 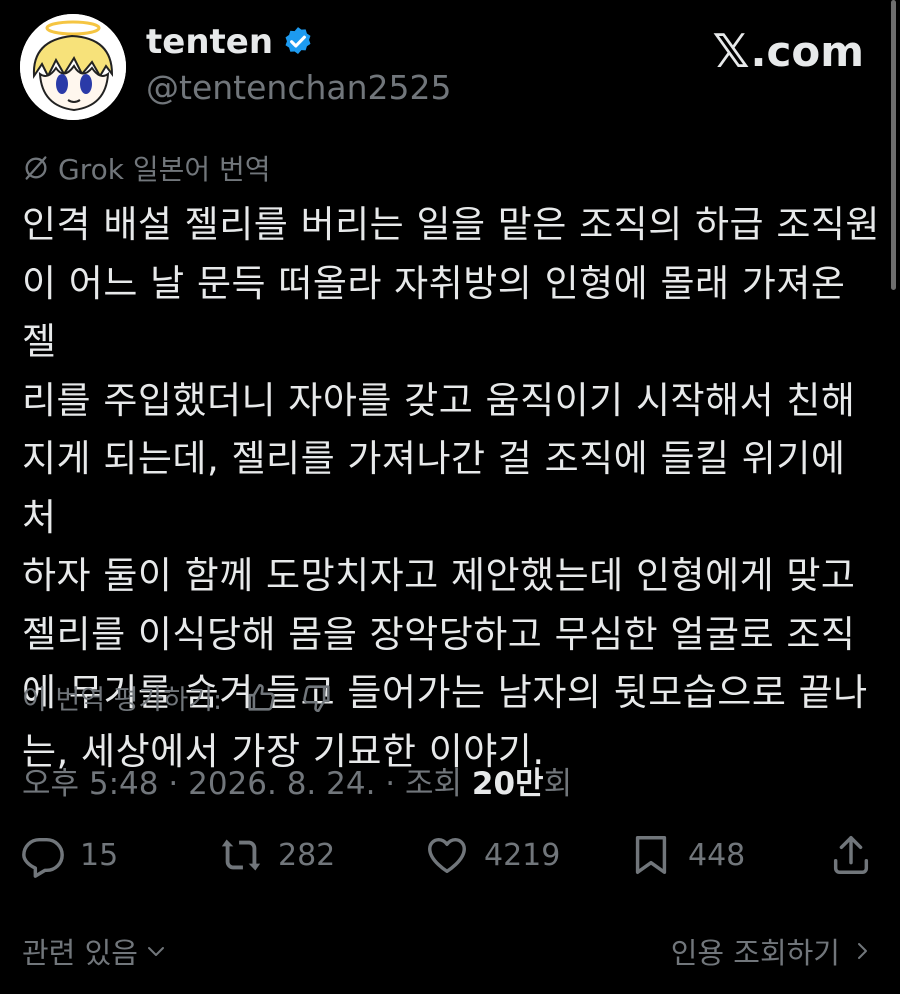 What do you see at coordinates (276, 855) in the screenshot?
I see `repost-button: 282` at bounding box center [276, 855].